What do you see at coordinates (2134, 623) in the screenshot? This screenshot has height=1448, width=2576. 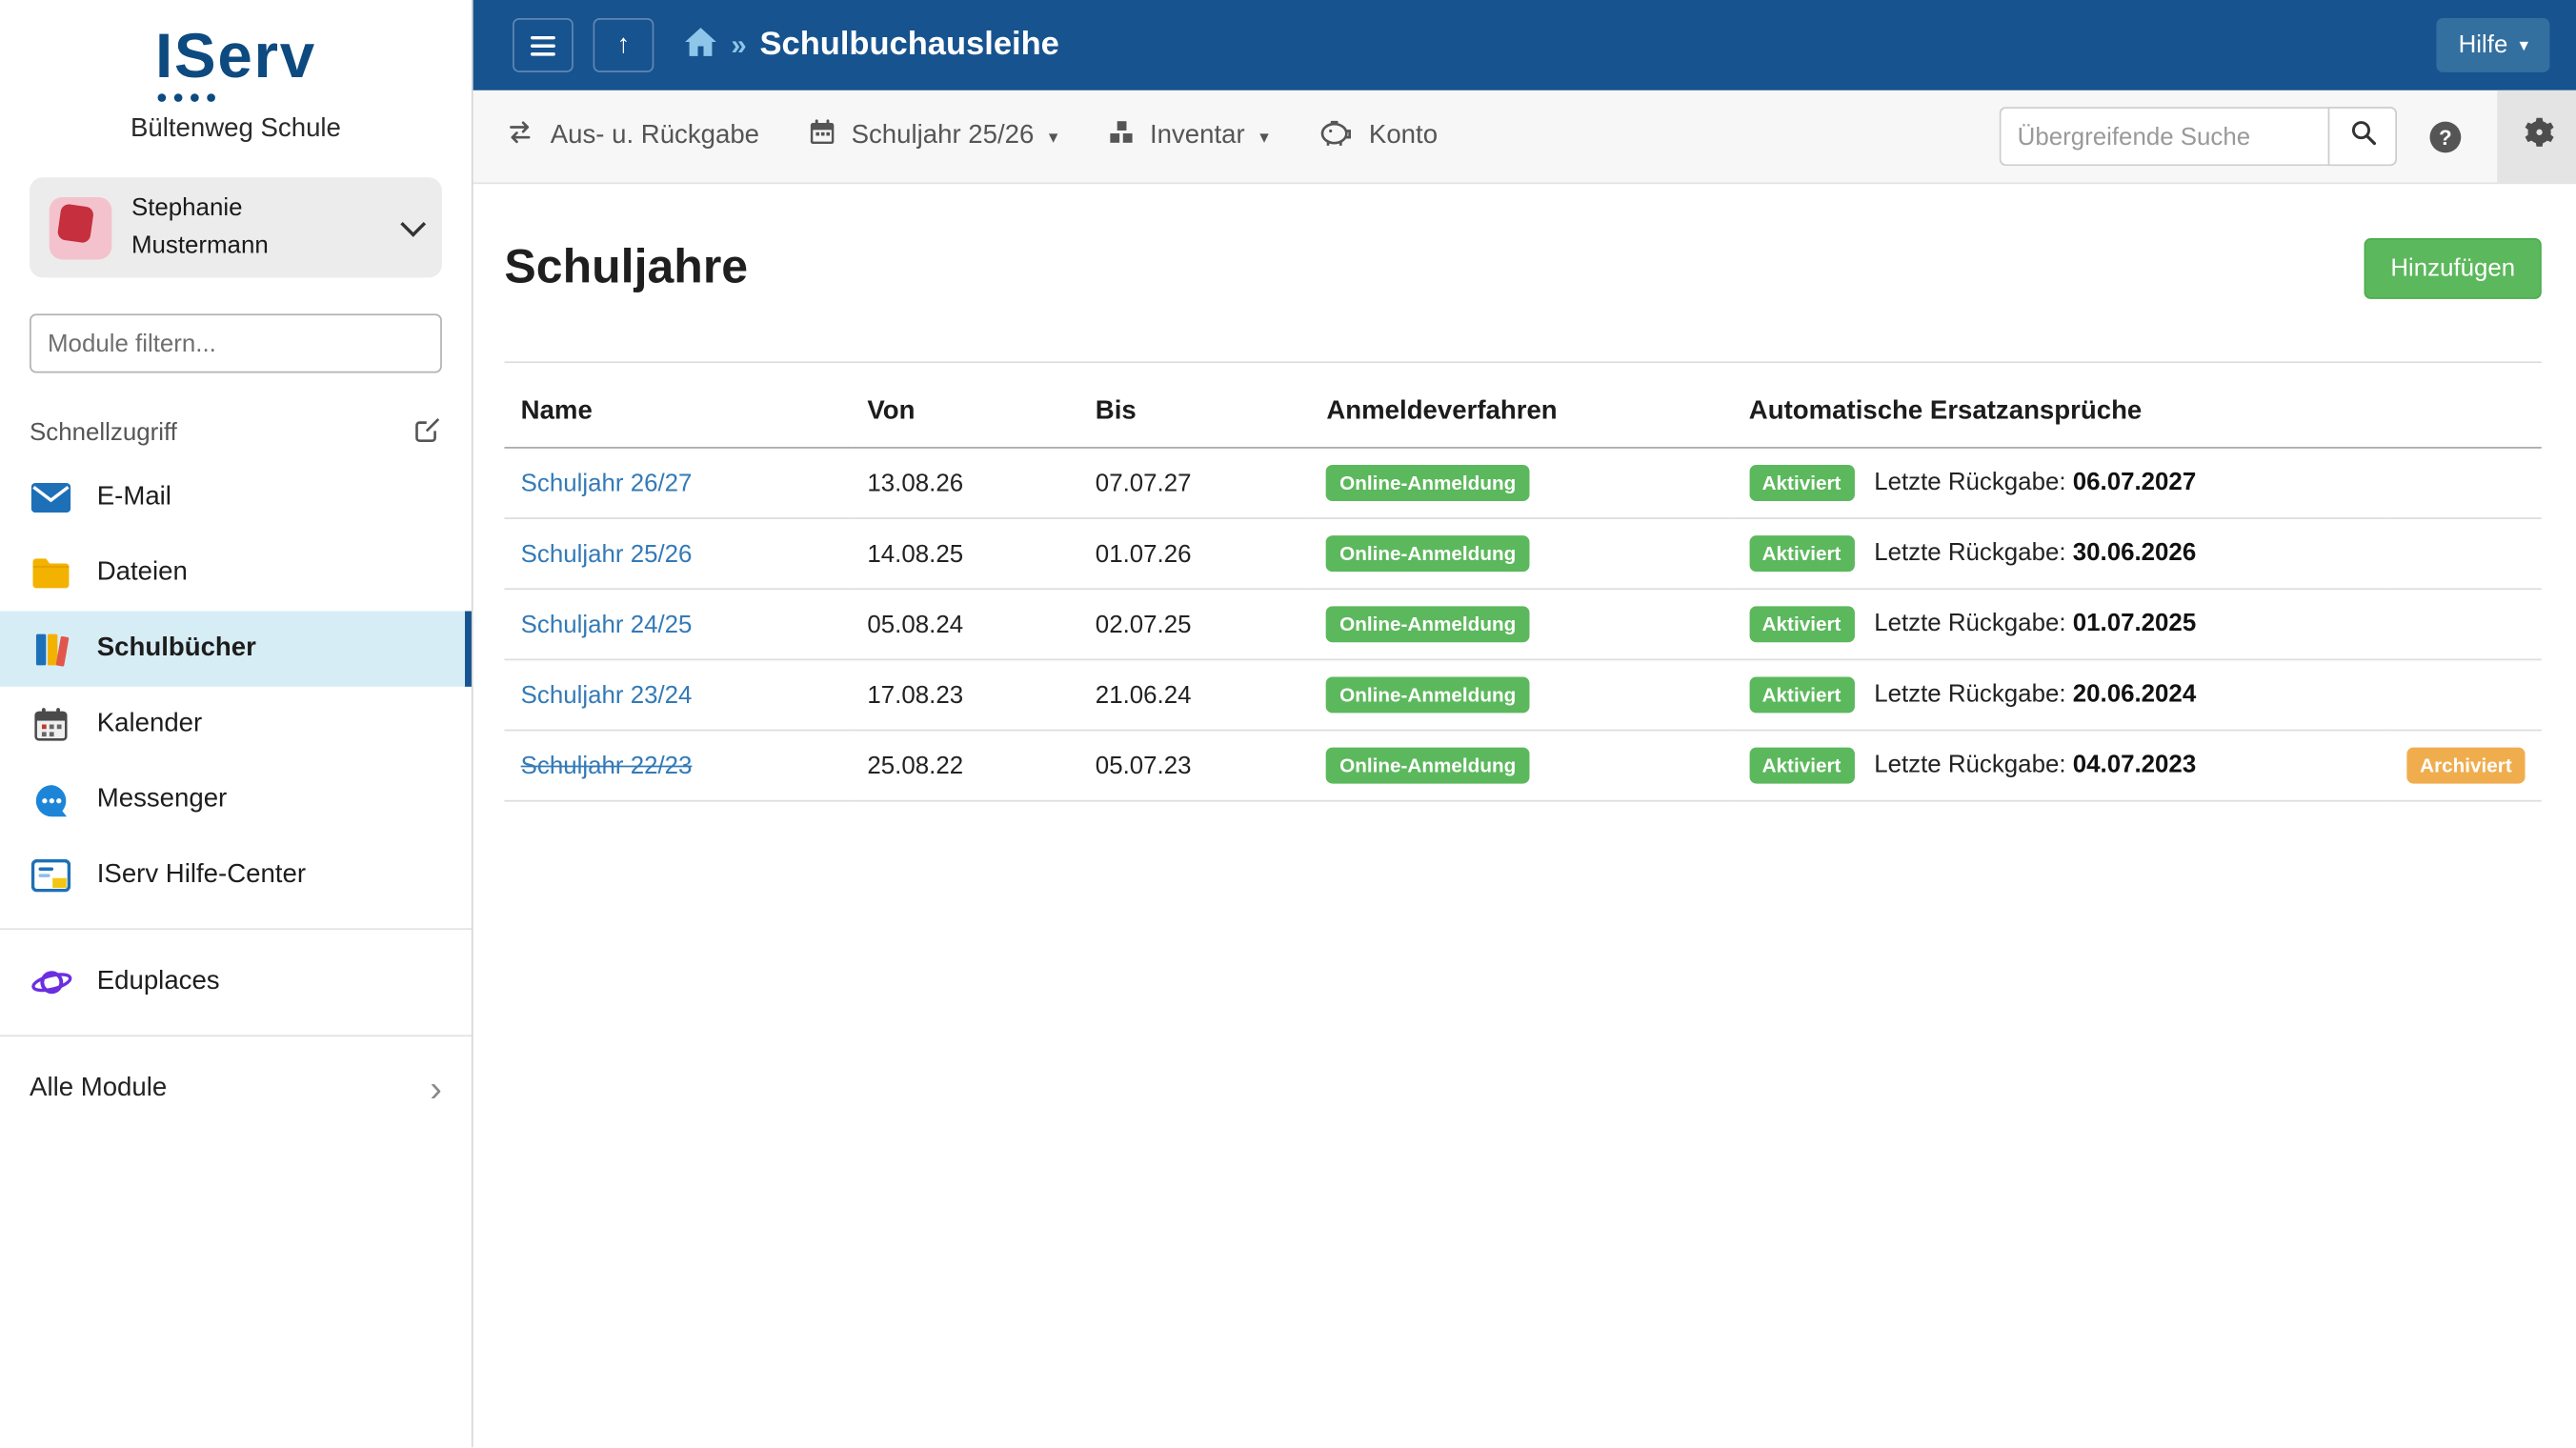 I see `rueckgabe-date: 01.07.2025` at bounding box center [2134, 623].